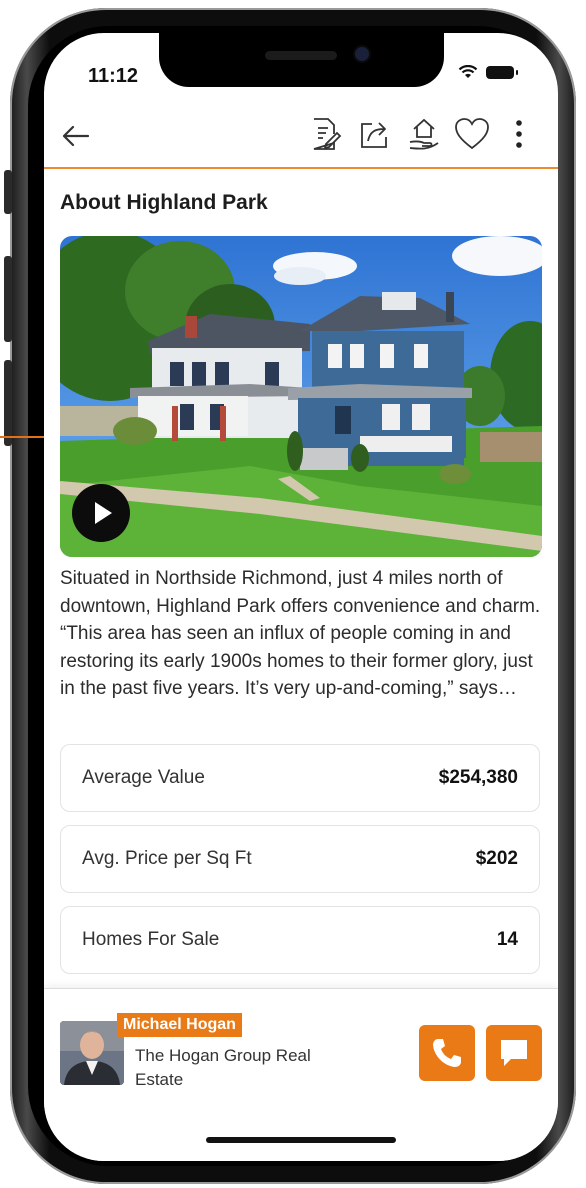  What do you see at coordinates (502, 72) in the screenshot?
I see `battery-icon` at bounding box center [502, 72].